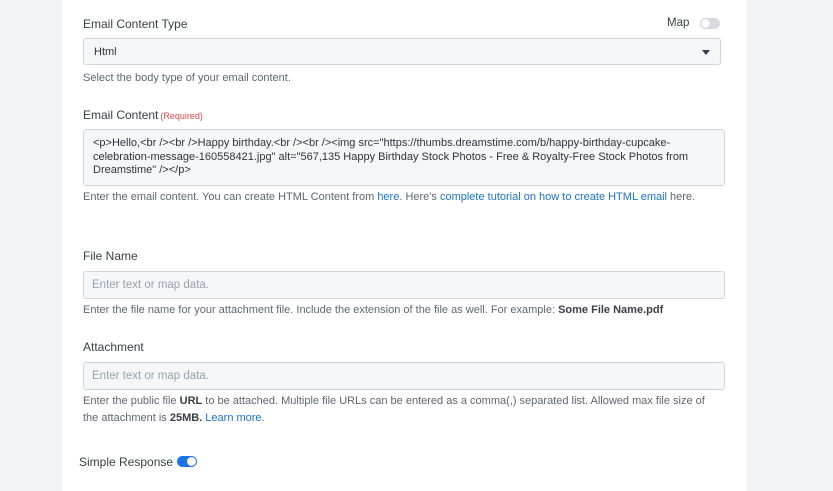 The width and height of the screenshot is (833, 491). Describe the element at coordinates (191, 461) in the screenshot. I see `simple-response-toggle-knob` at that location.